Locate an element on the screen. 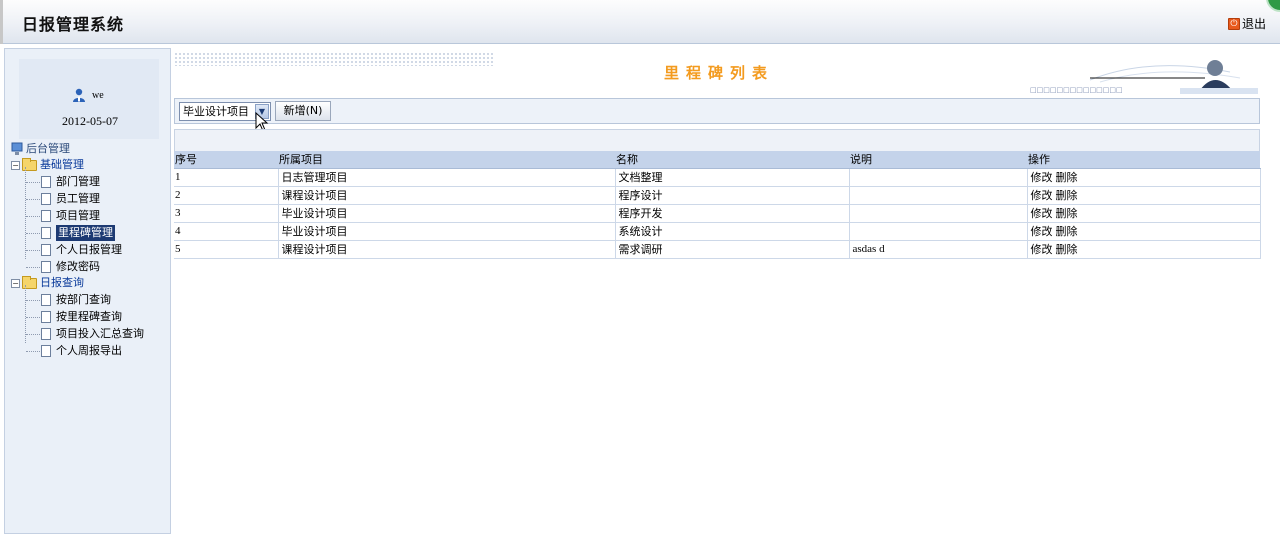 The height and width of the screenshot is (536, 1280). sidebar-item-query-by-milestone: 按里程碑查询 is located at coordinates (81, 317).